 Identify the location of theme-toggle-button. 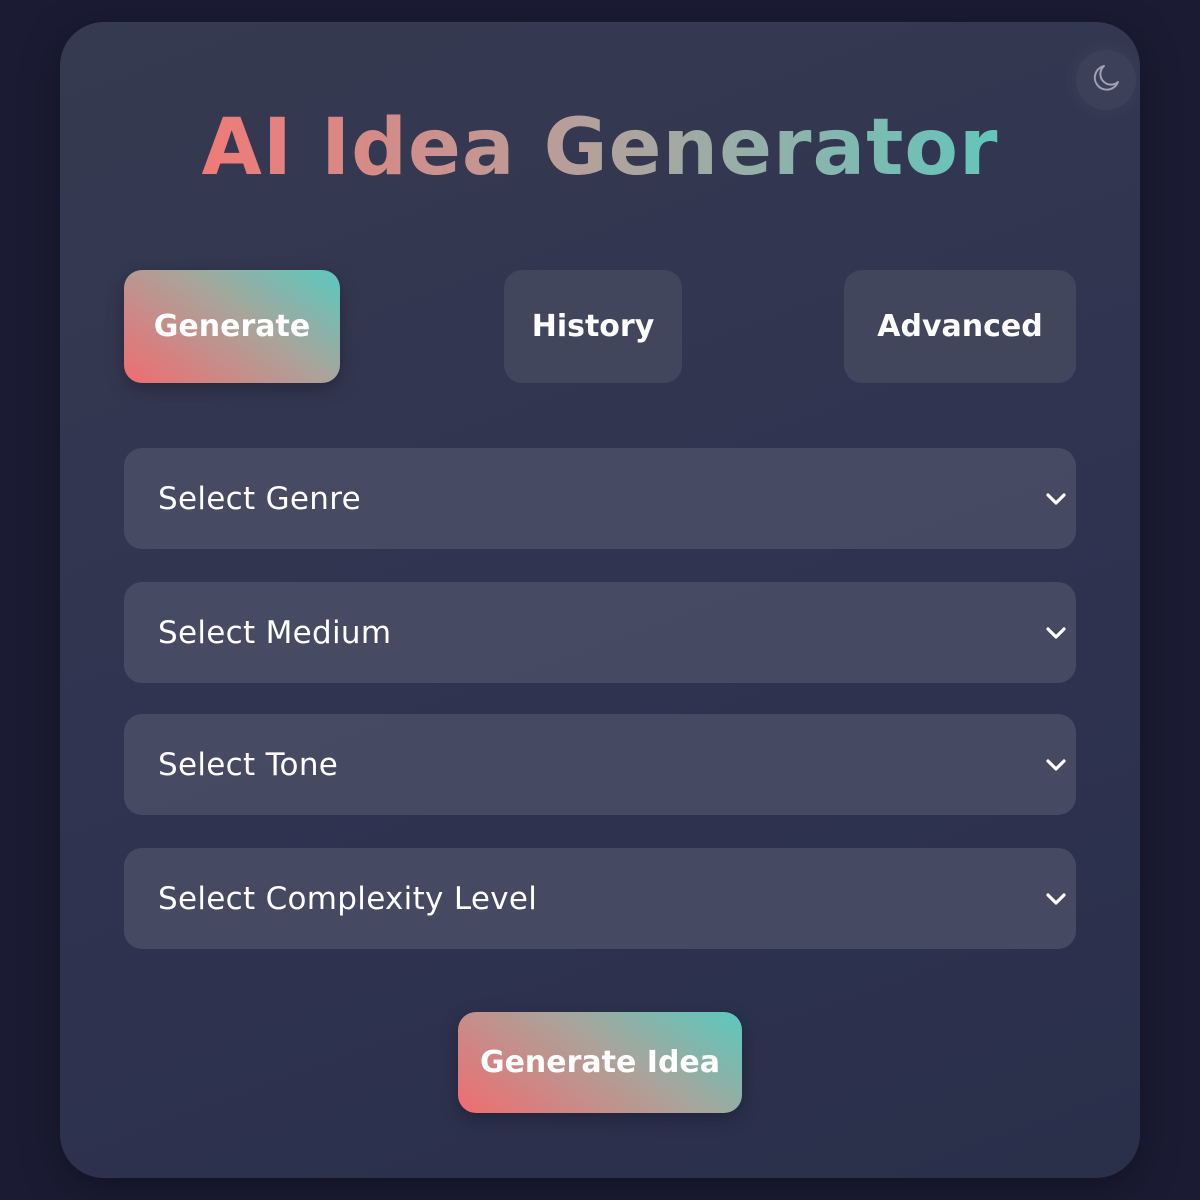
(1106, 80).